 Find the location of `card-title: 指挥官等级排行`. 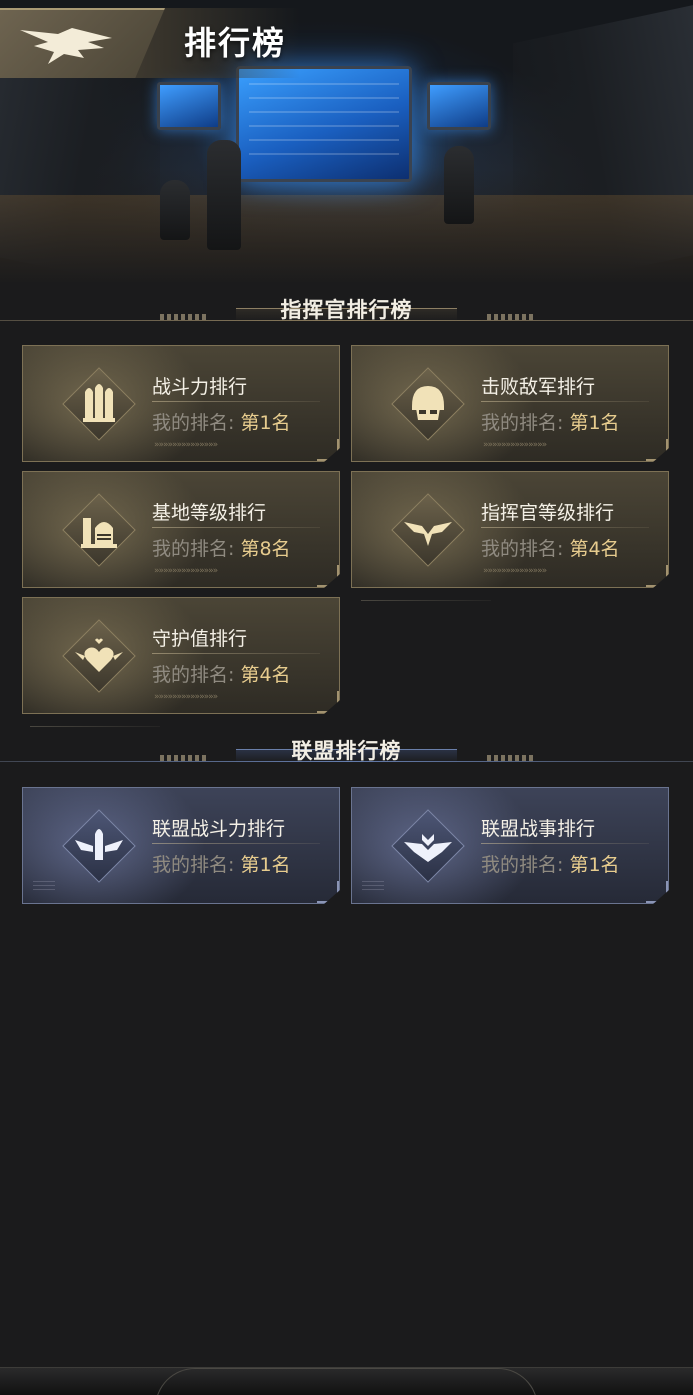

card-title: 指挥官等级排行 is located at coordinates (548, 513).